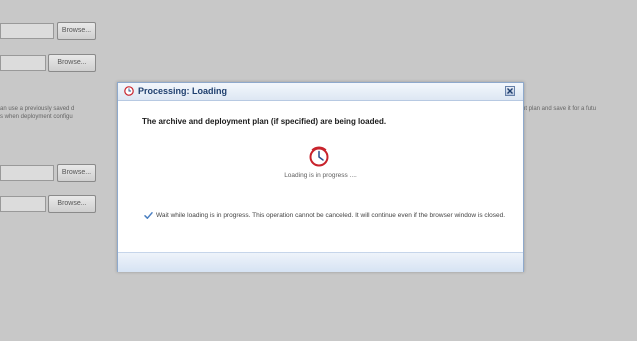  Describe the element at coordinates (37, 109) in the screenshot. I see `background-text: an use a previously saved d` at that location.